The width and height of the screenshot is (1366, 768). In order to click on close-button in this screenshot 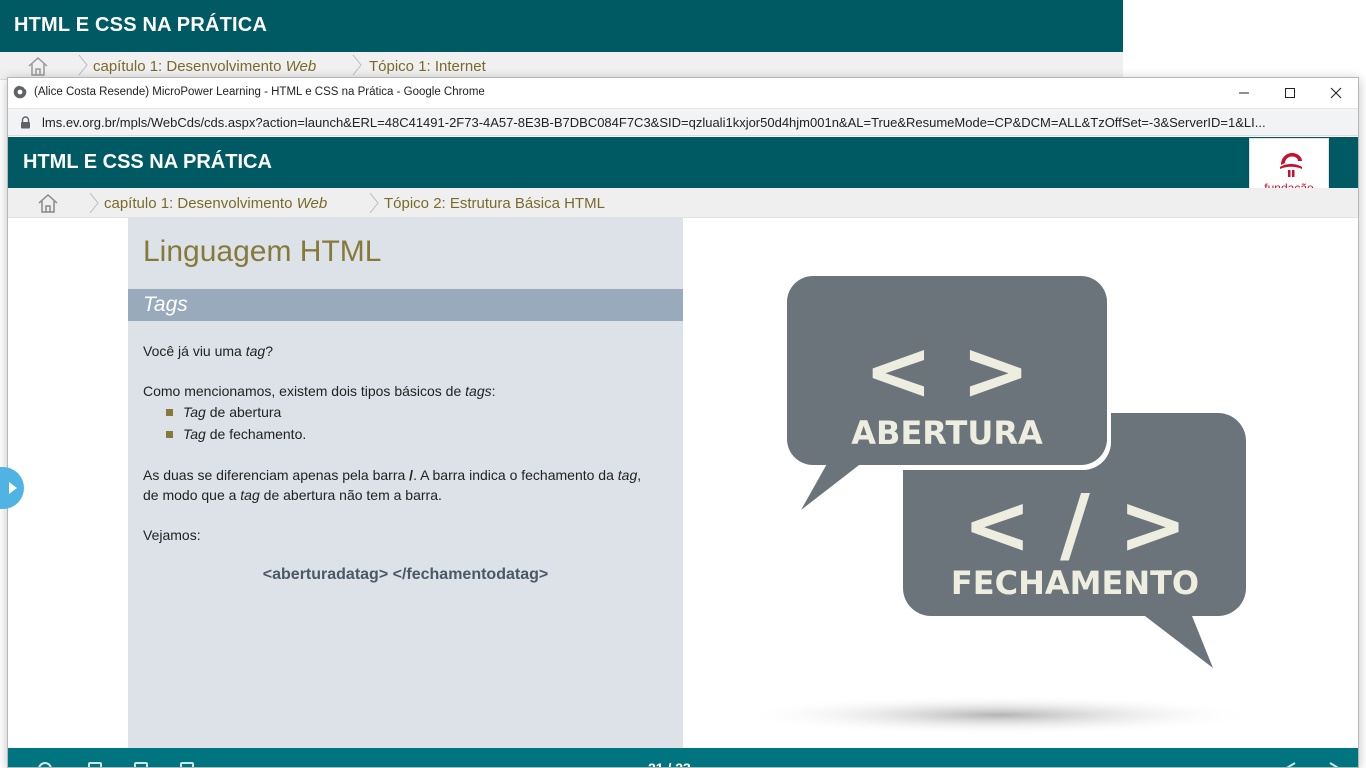, I will do `click(1335, 93)`.